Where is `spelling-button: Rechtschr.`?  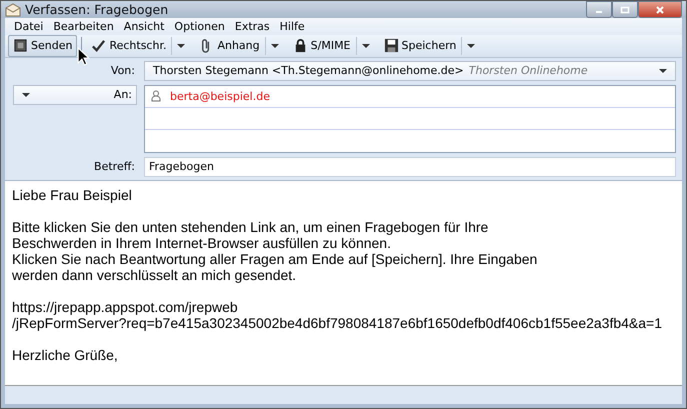
spelling-button: Rechtschr. is located at coordinates (129, 45).